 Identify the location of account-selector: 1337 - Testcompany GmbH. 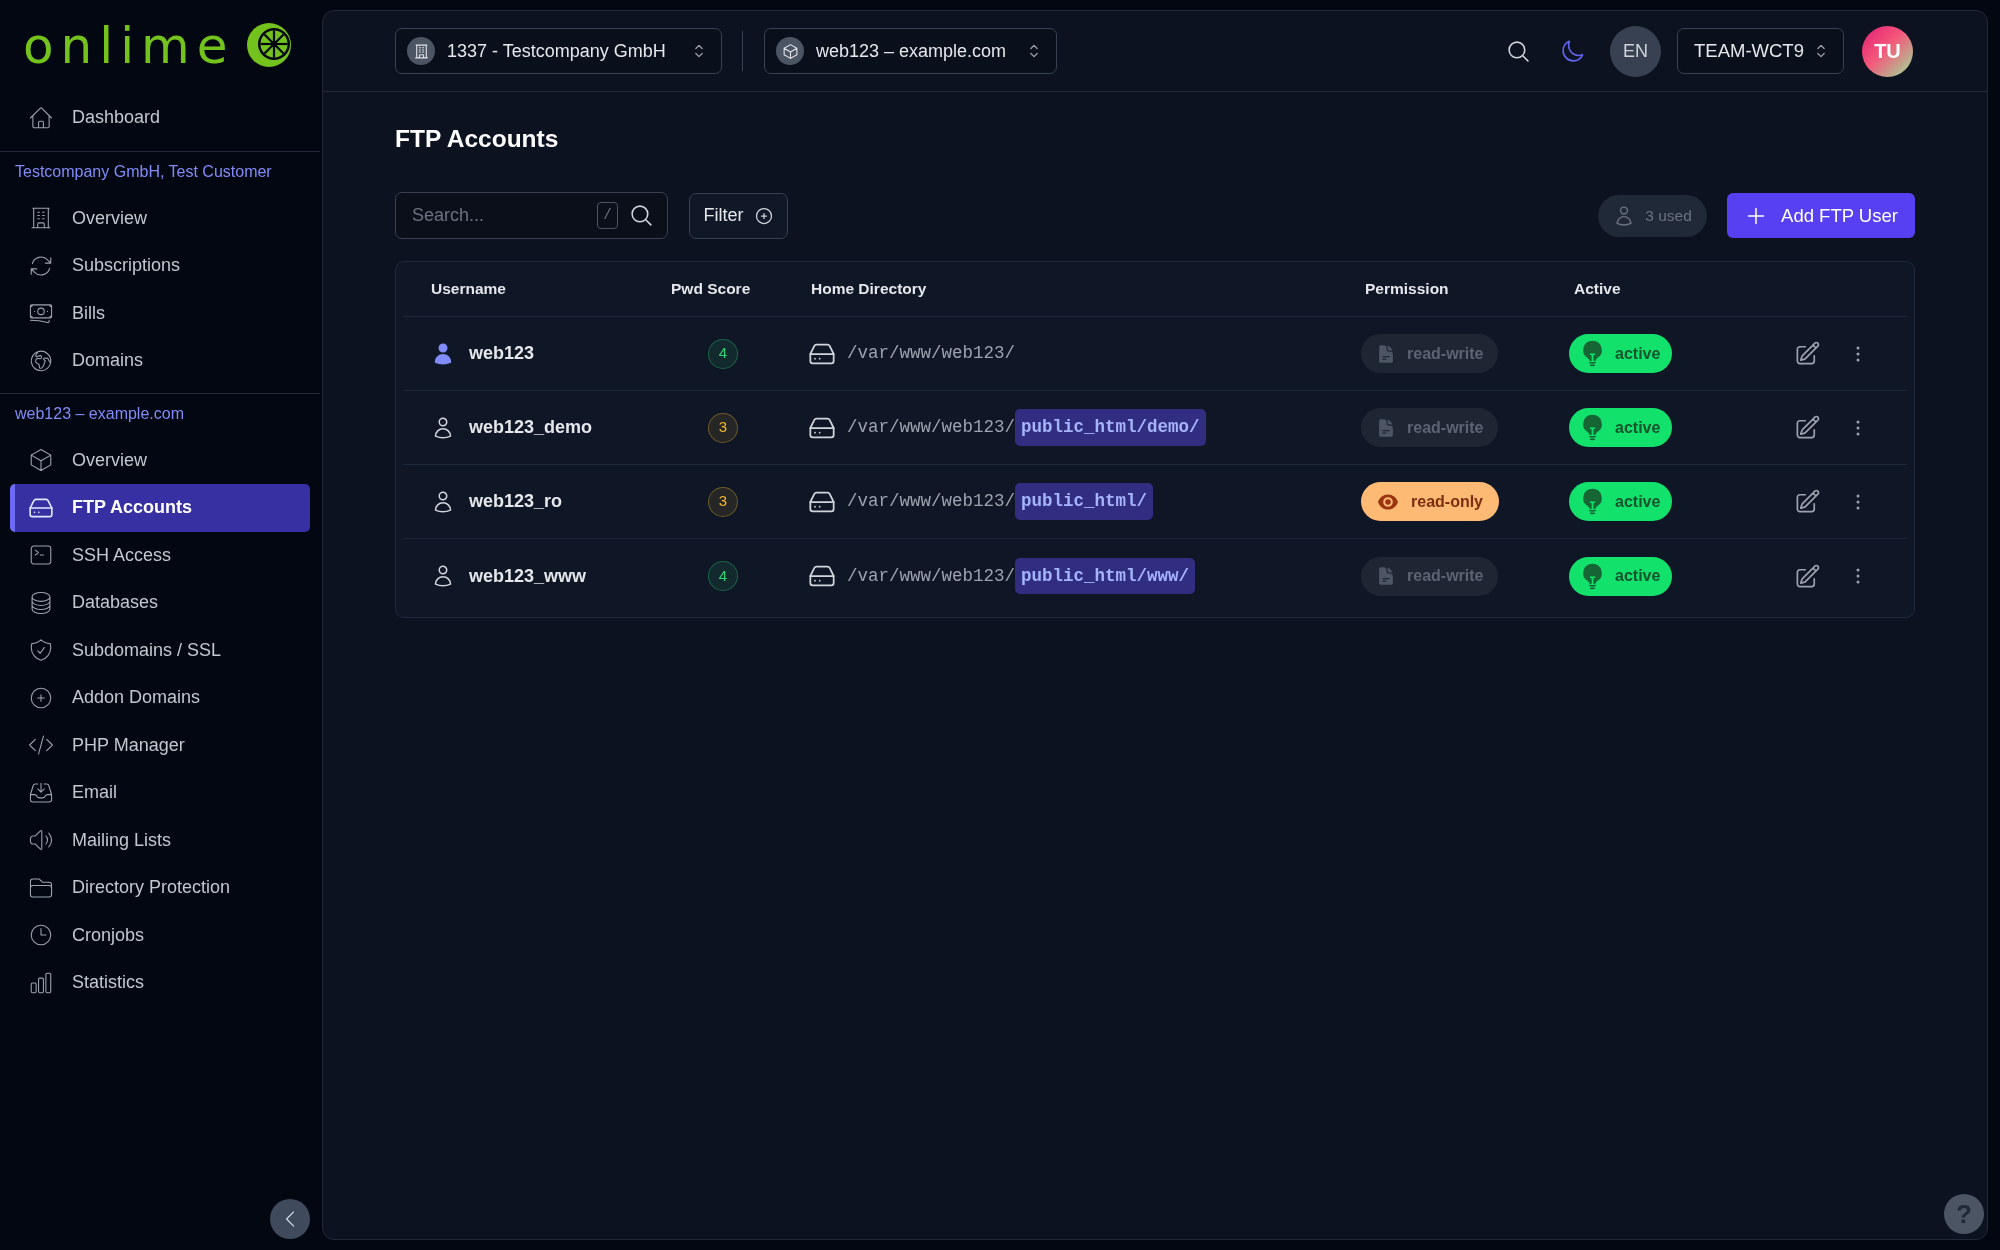
(558, 51).